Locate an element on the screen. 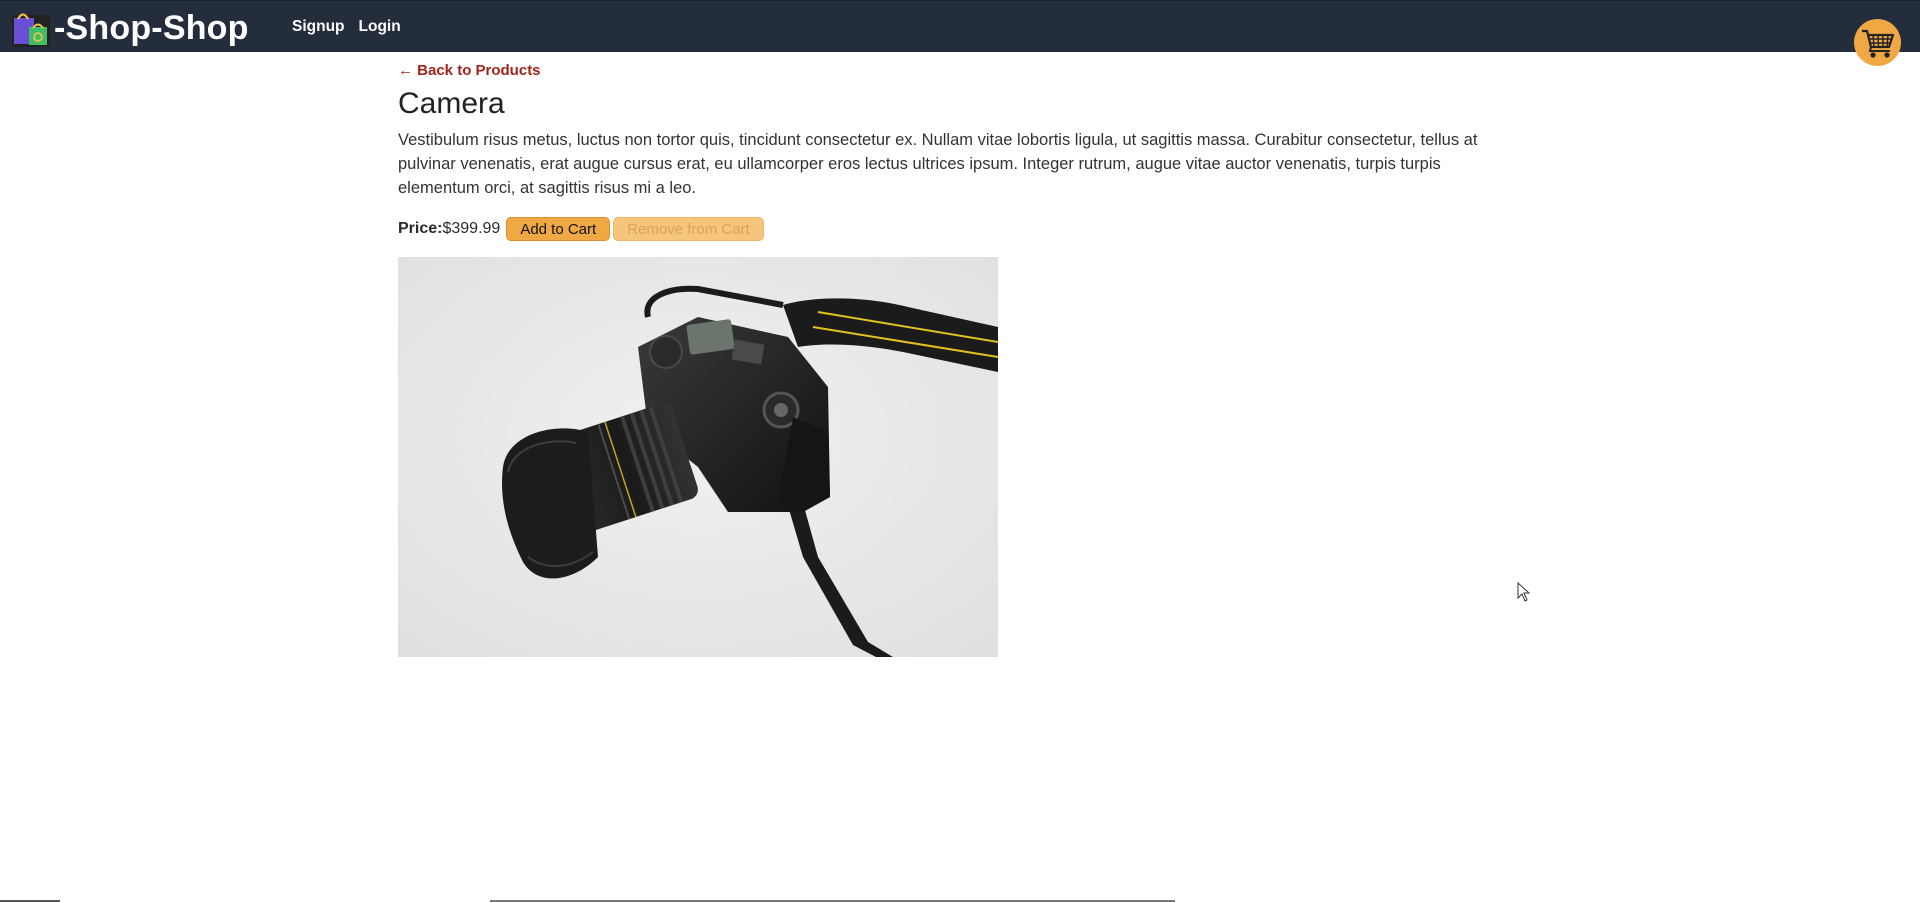 This screenshot has height=903, width=1920. nav-links: Signup Login is located at coordinates (346, 27).